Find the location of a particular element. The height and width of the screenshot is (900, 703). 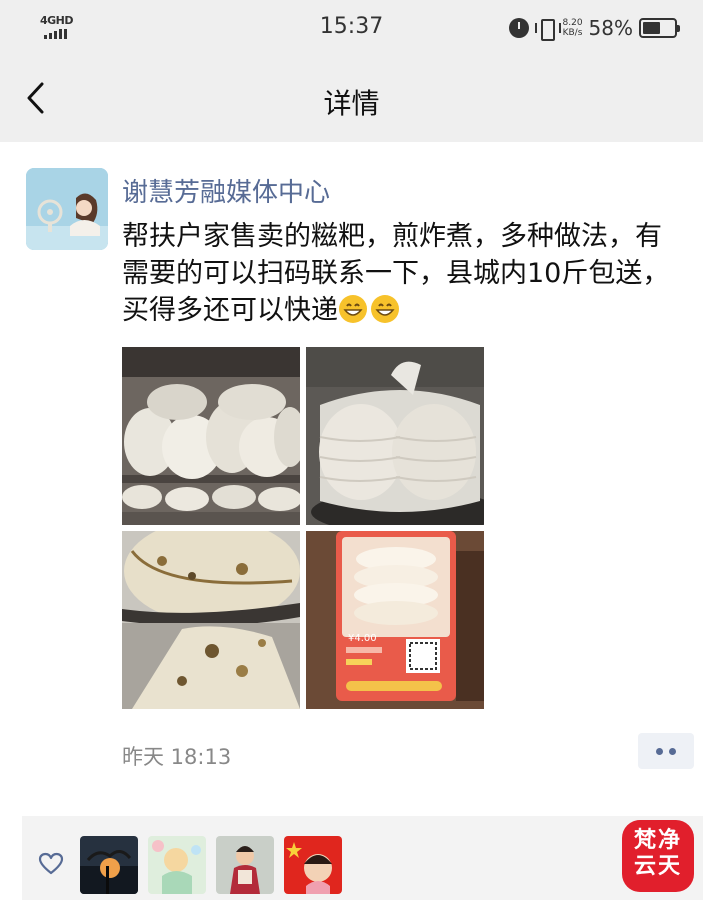

photo-fried-rice-cake is located at coordinates (211, 620).